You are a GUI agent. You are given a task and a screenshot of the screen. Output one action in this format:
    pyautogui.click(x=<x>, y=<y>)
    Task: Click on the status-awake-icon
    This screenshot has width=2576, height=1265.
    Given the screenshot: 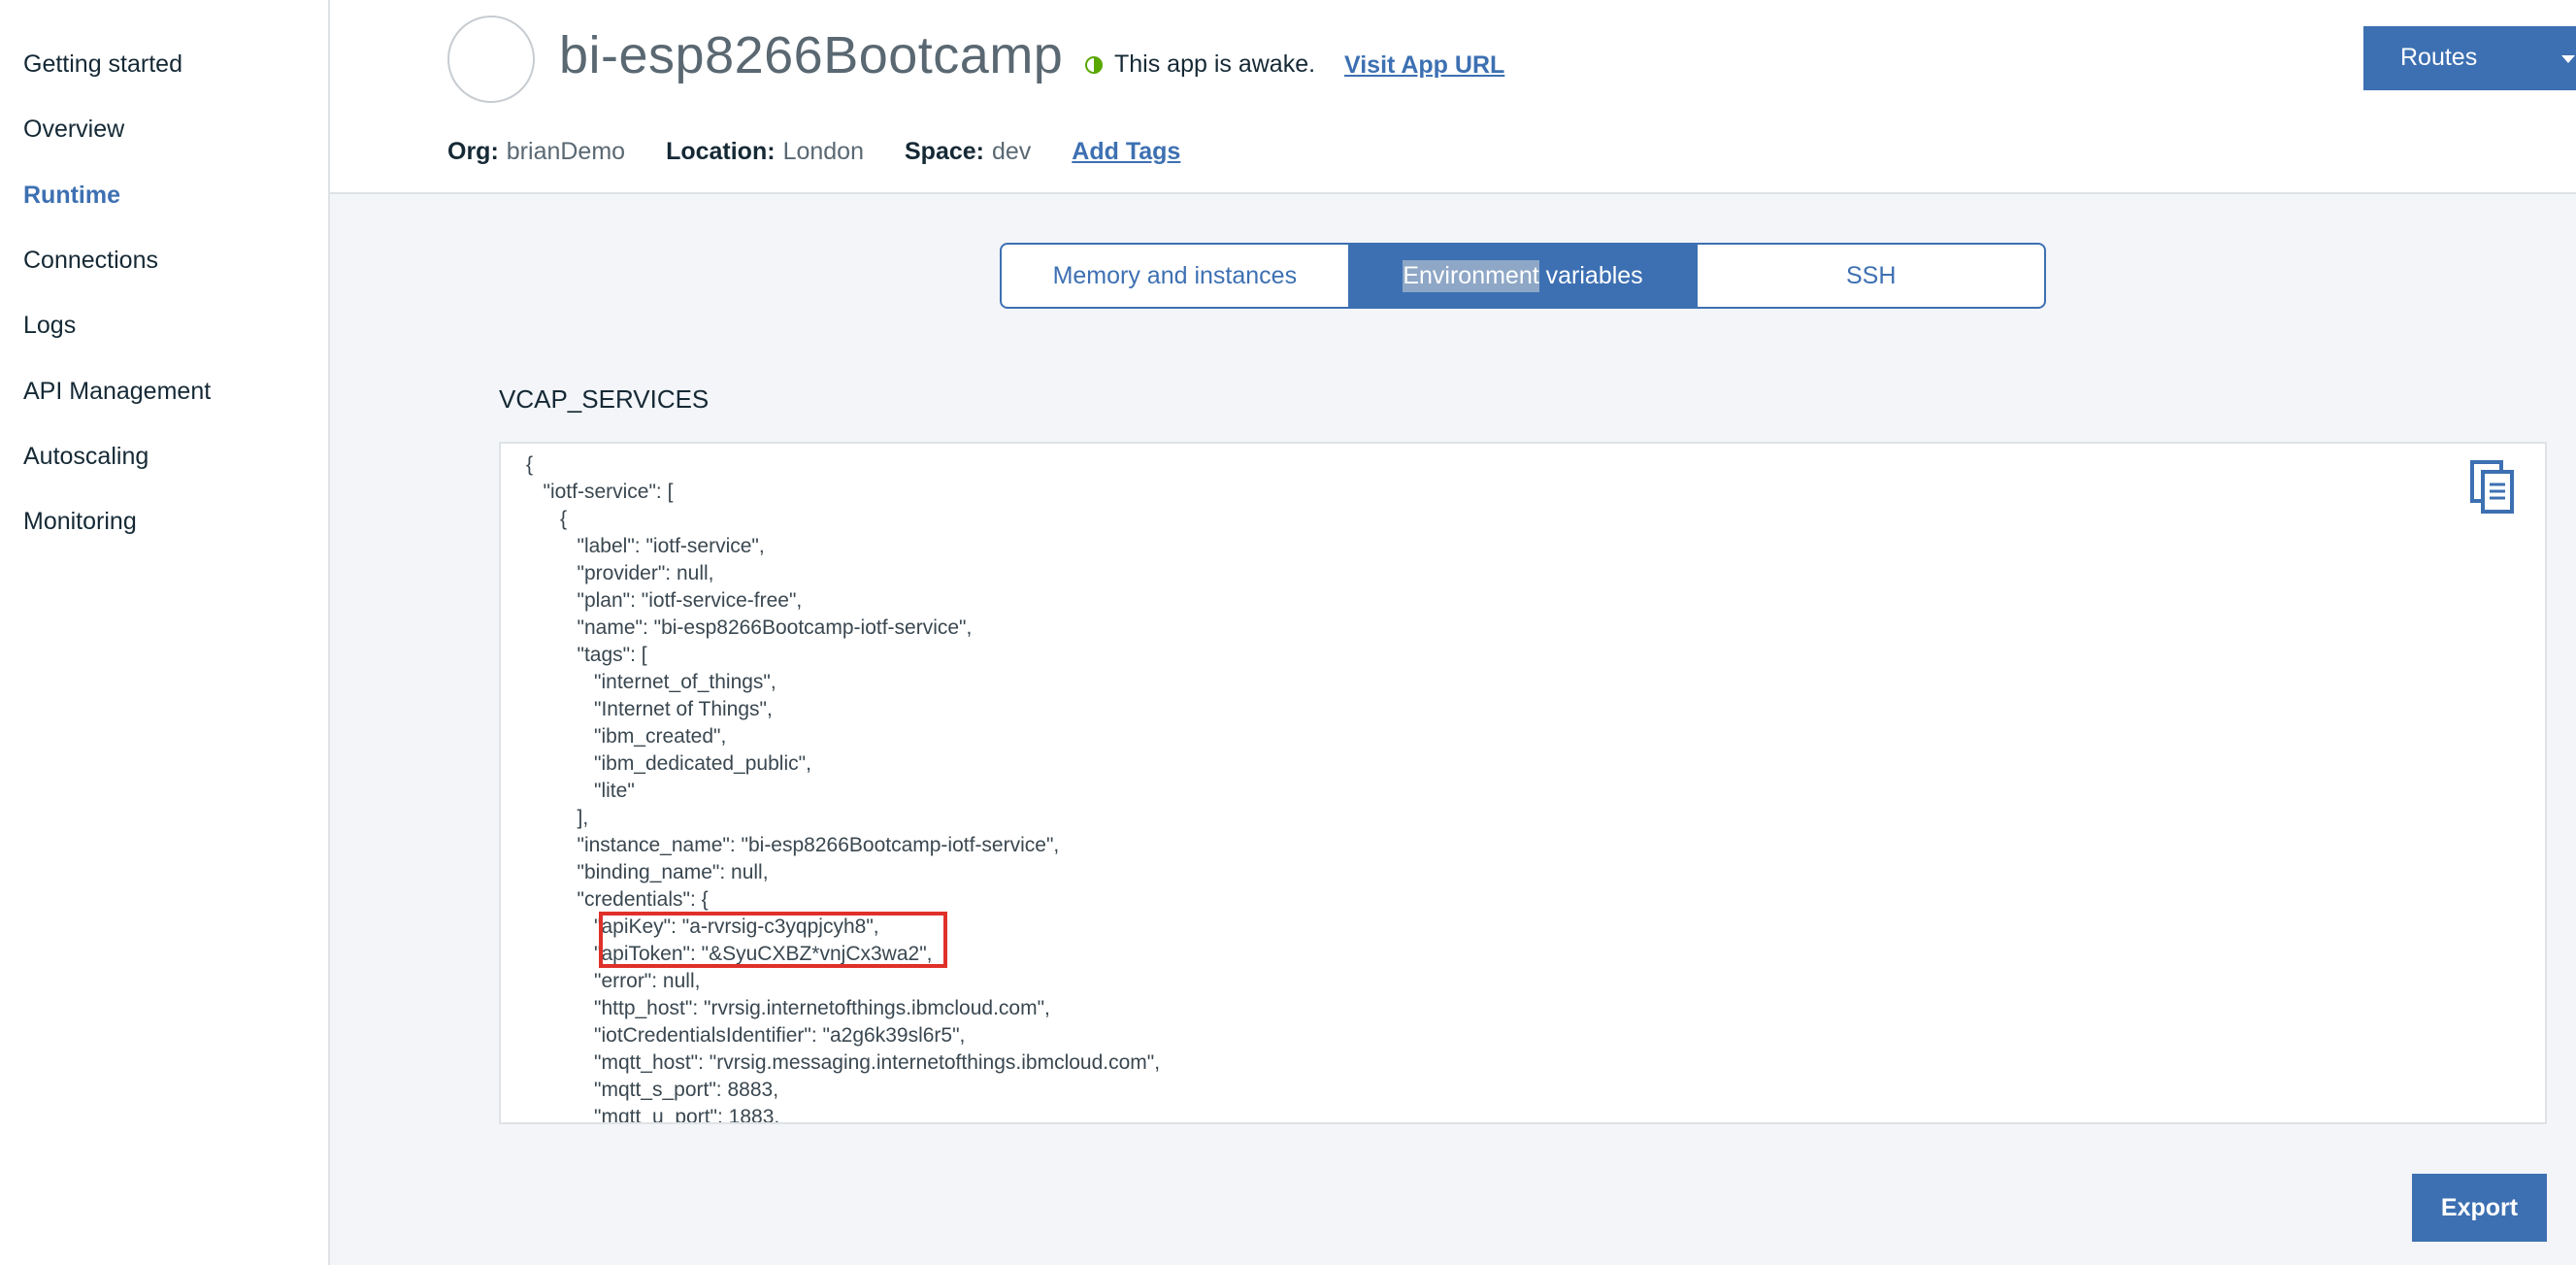 What is the action you would take?
    pyautogui.click(x=1094, y=64)
    